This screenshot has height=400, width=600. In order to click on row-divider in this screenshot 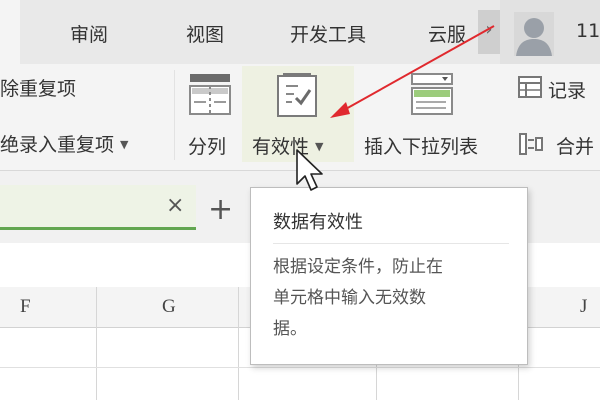, I will do `click(300, 367)`.